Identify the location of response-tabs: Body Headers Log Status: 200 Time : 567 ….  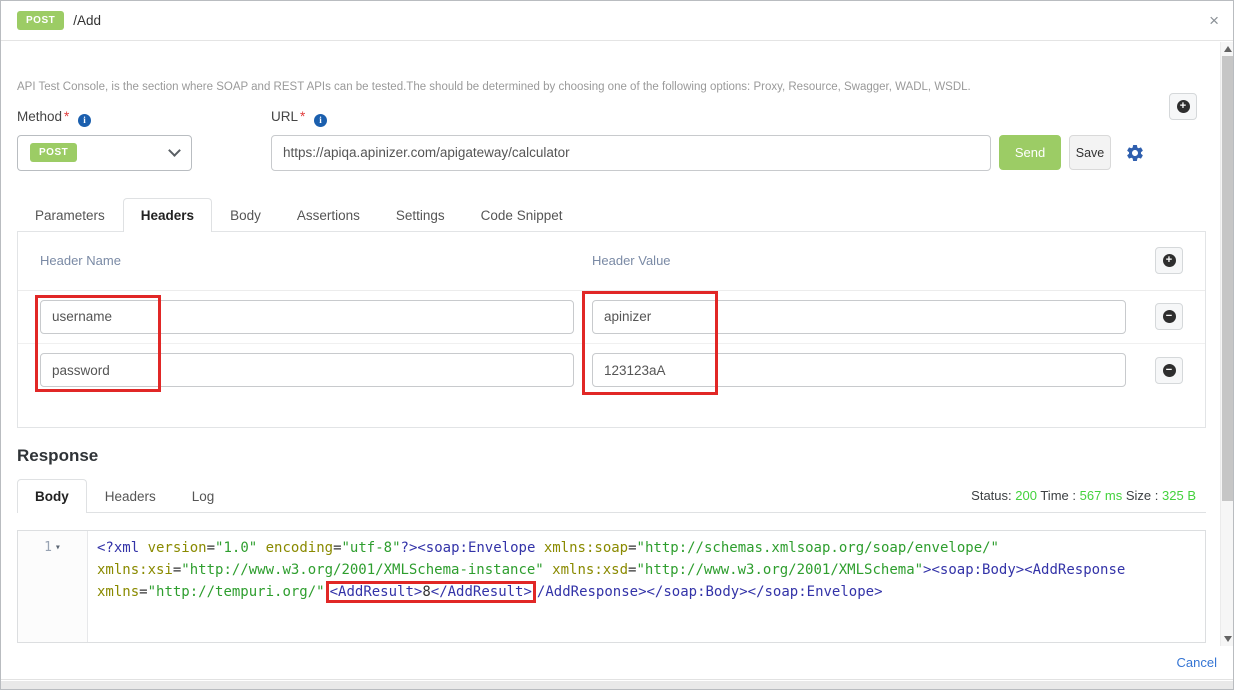
(611, 495).